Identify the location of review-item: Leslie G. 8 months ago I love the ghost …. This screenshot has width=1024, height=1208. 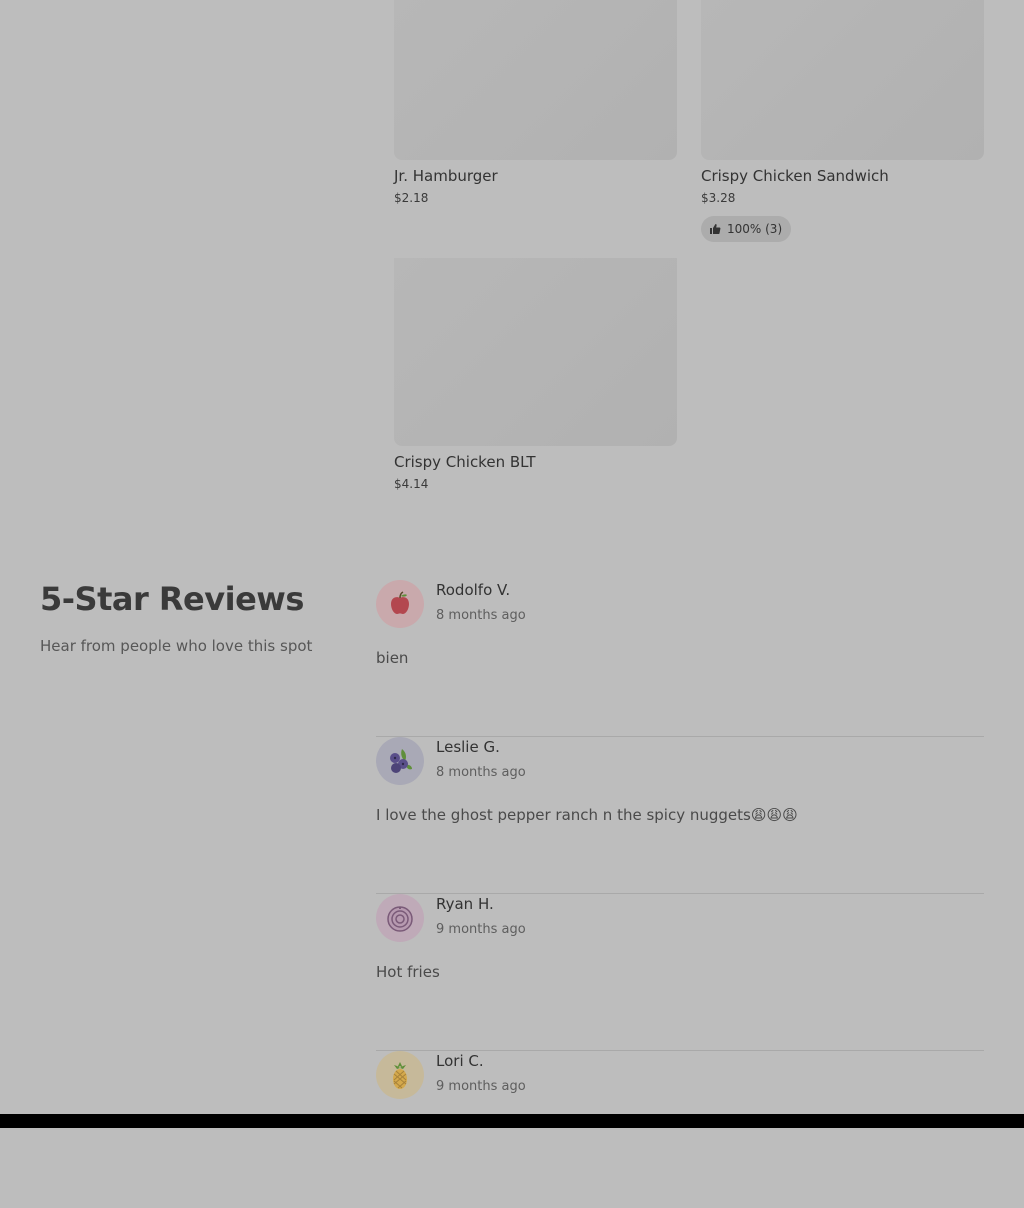
(680, 815).